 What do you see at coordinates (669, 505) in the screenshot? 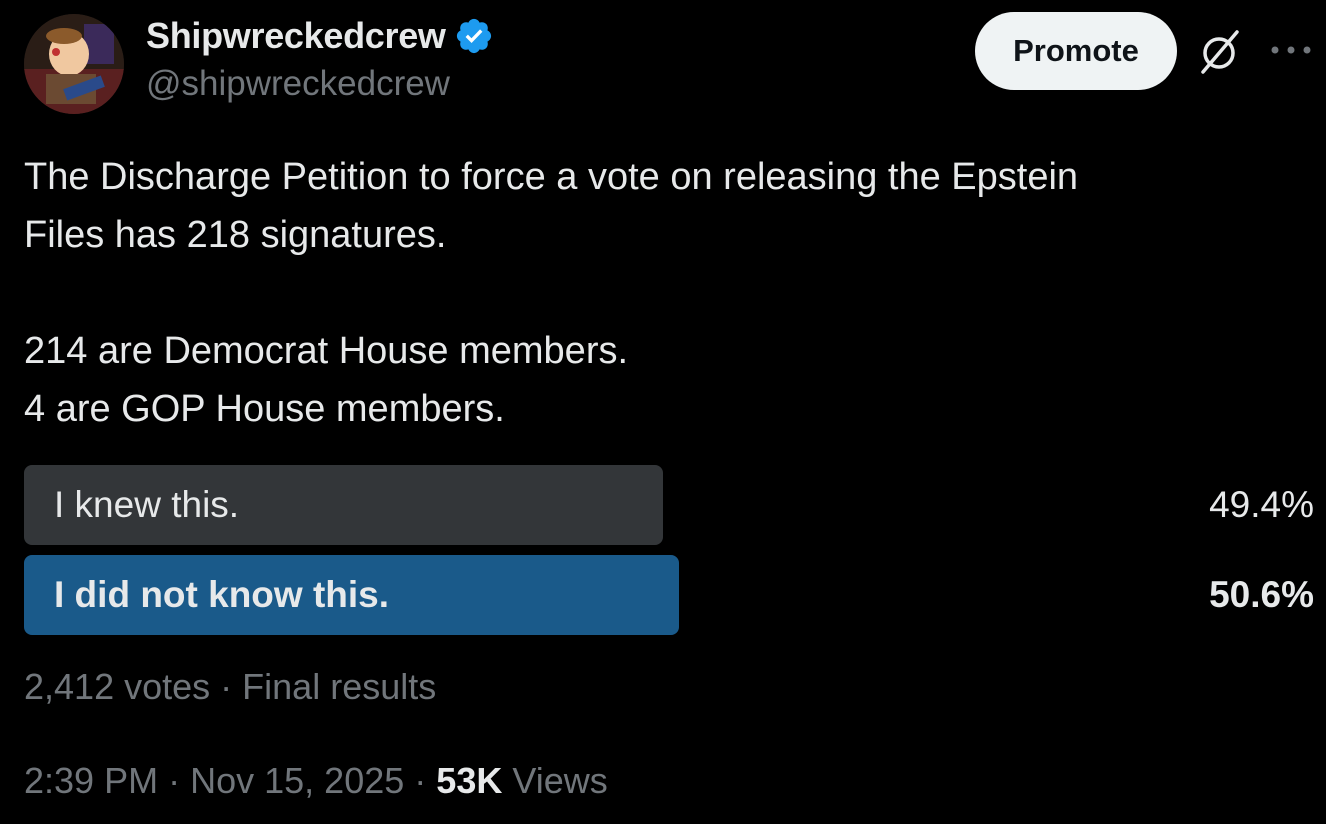
I see `poll-option-1: I knew this. 49.4%` at bounding box center [669, 505].